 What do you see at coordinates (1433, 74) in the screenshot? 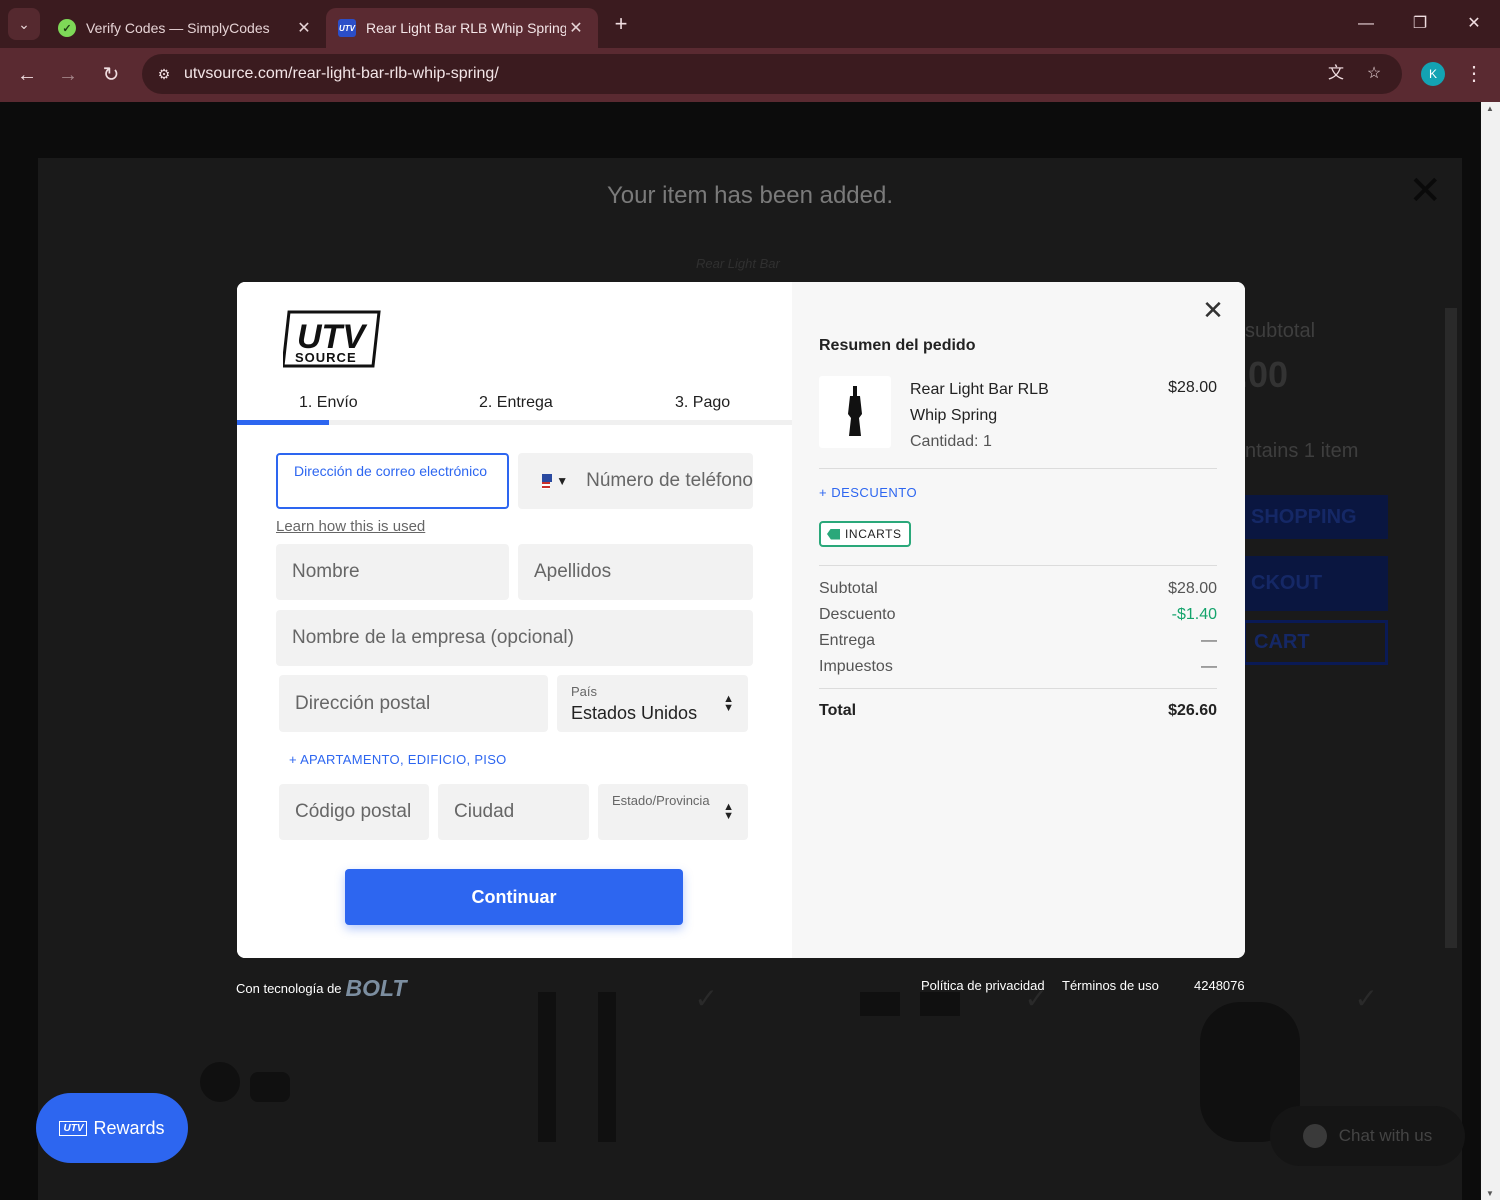
I see `profile-avatar: K` at bounding box center [1433, 74].